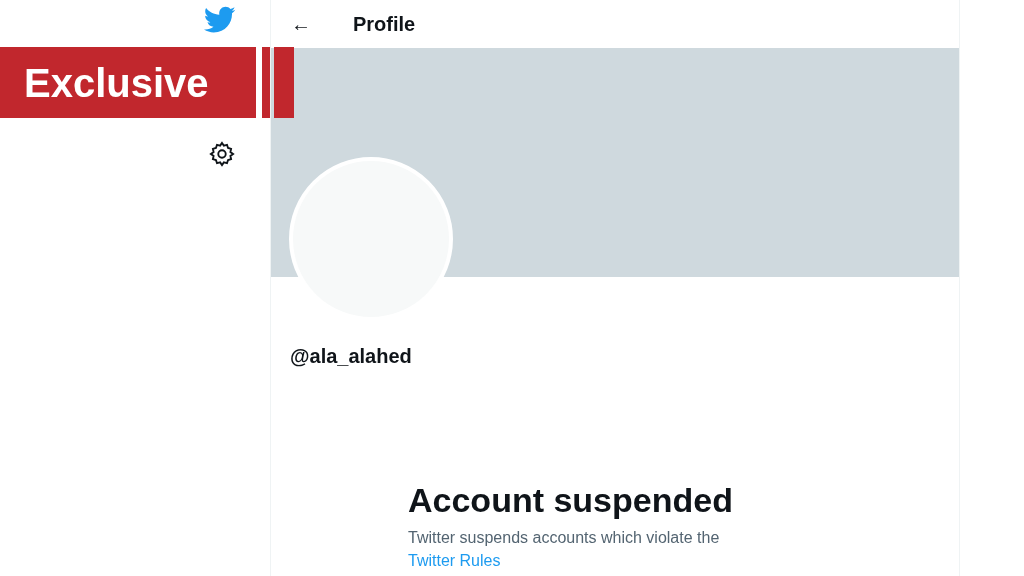  I want to click on back-button: ←, so click(301, 24).